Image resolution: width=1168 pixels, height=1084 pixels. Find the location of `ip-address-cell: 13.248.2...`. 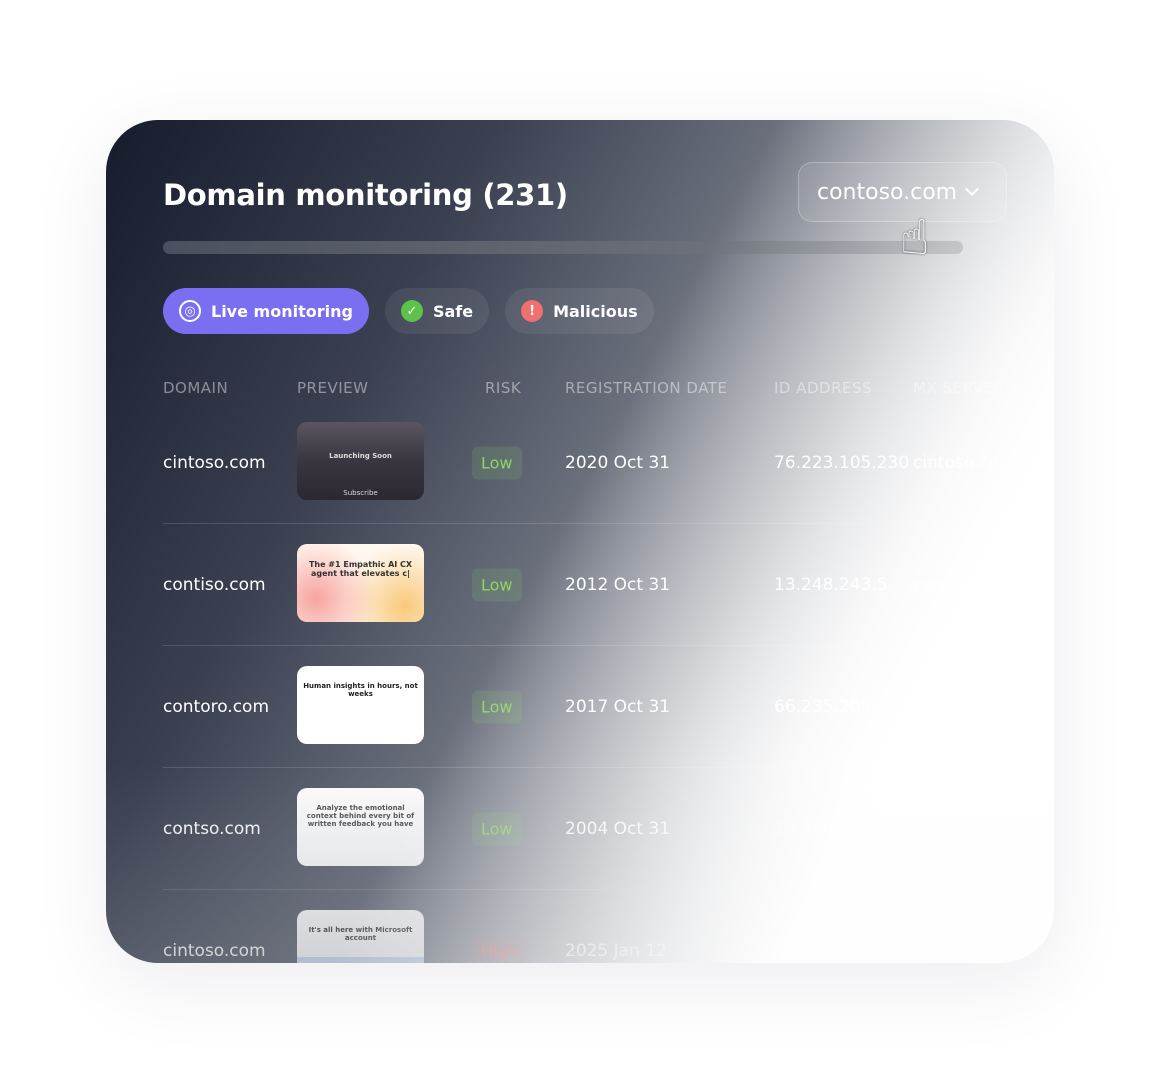

ip-address-cell: 13.248.2... is located at coordinates (820, 951).